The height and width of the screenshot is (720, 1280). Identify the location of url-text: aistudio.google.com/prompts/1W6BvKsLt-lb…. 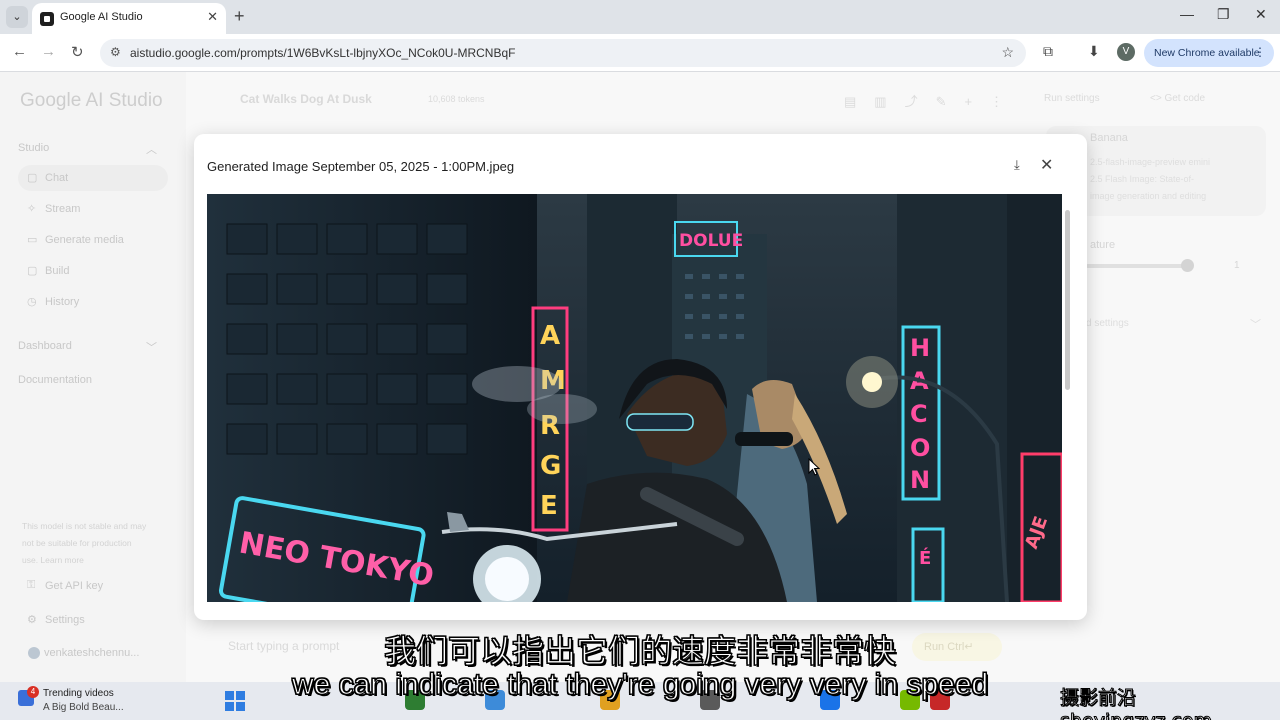
(323, 53).